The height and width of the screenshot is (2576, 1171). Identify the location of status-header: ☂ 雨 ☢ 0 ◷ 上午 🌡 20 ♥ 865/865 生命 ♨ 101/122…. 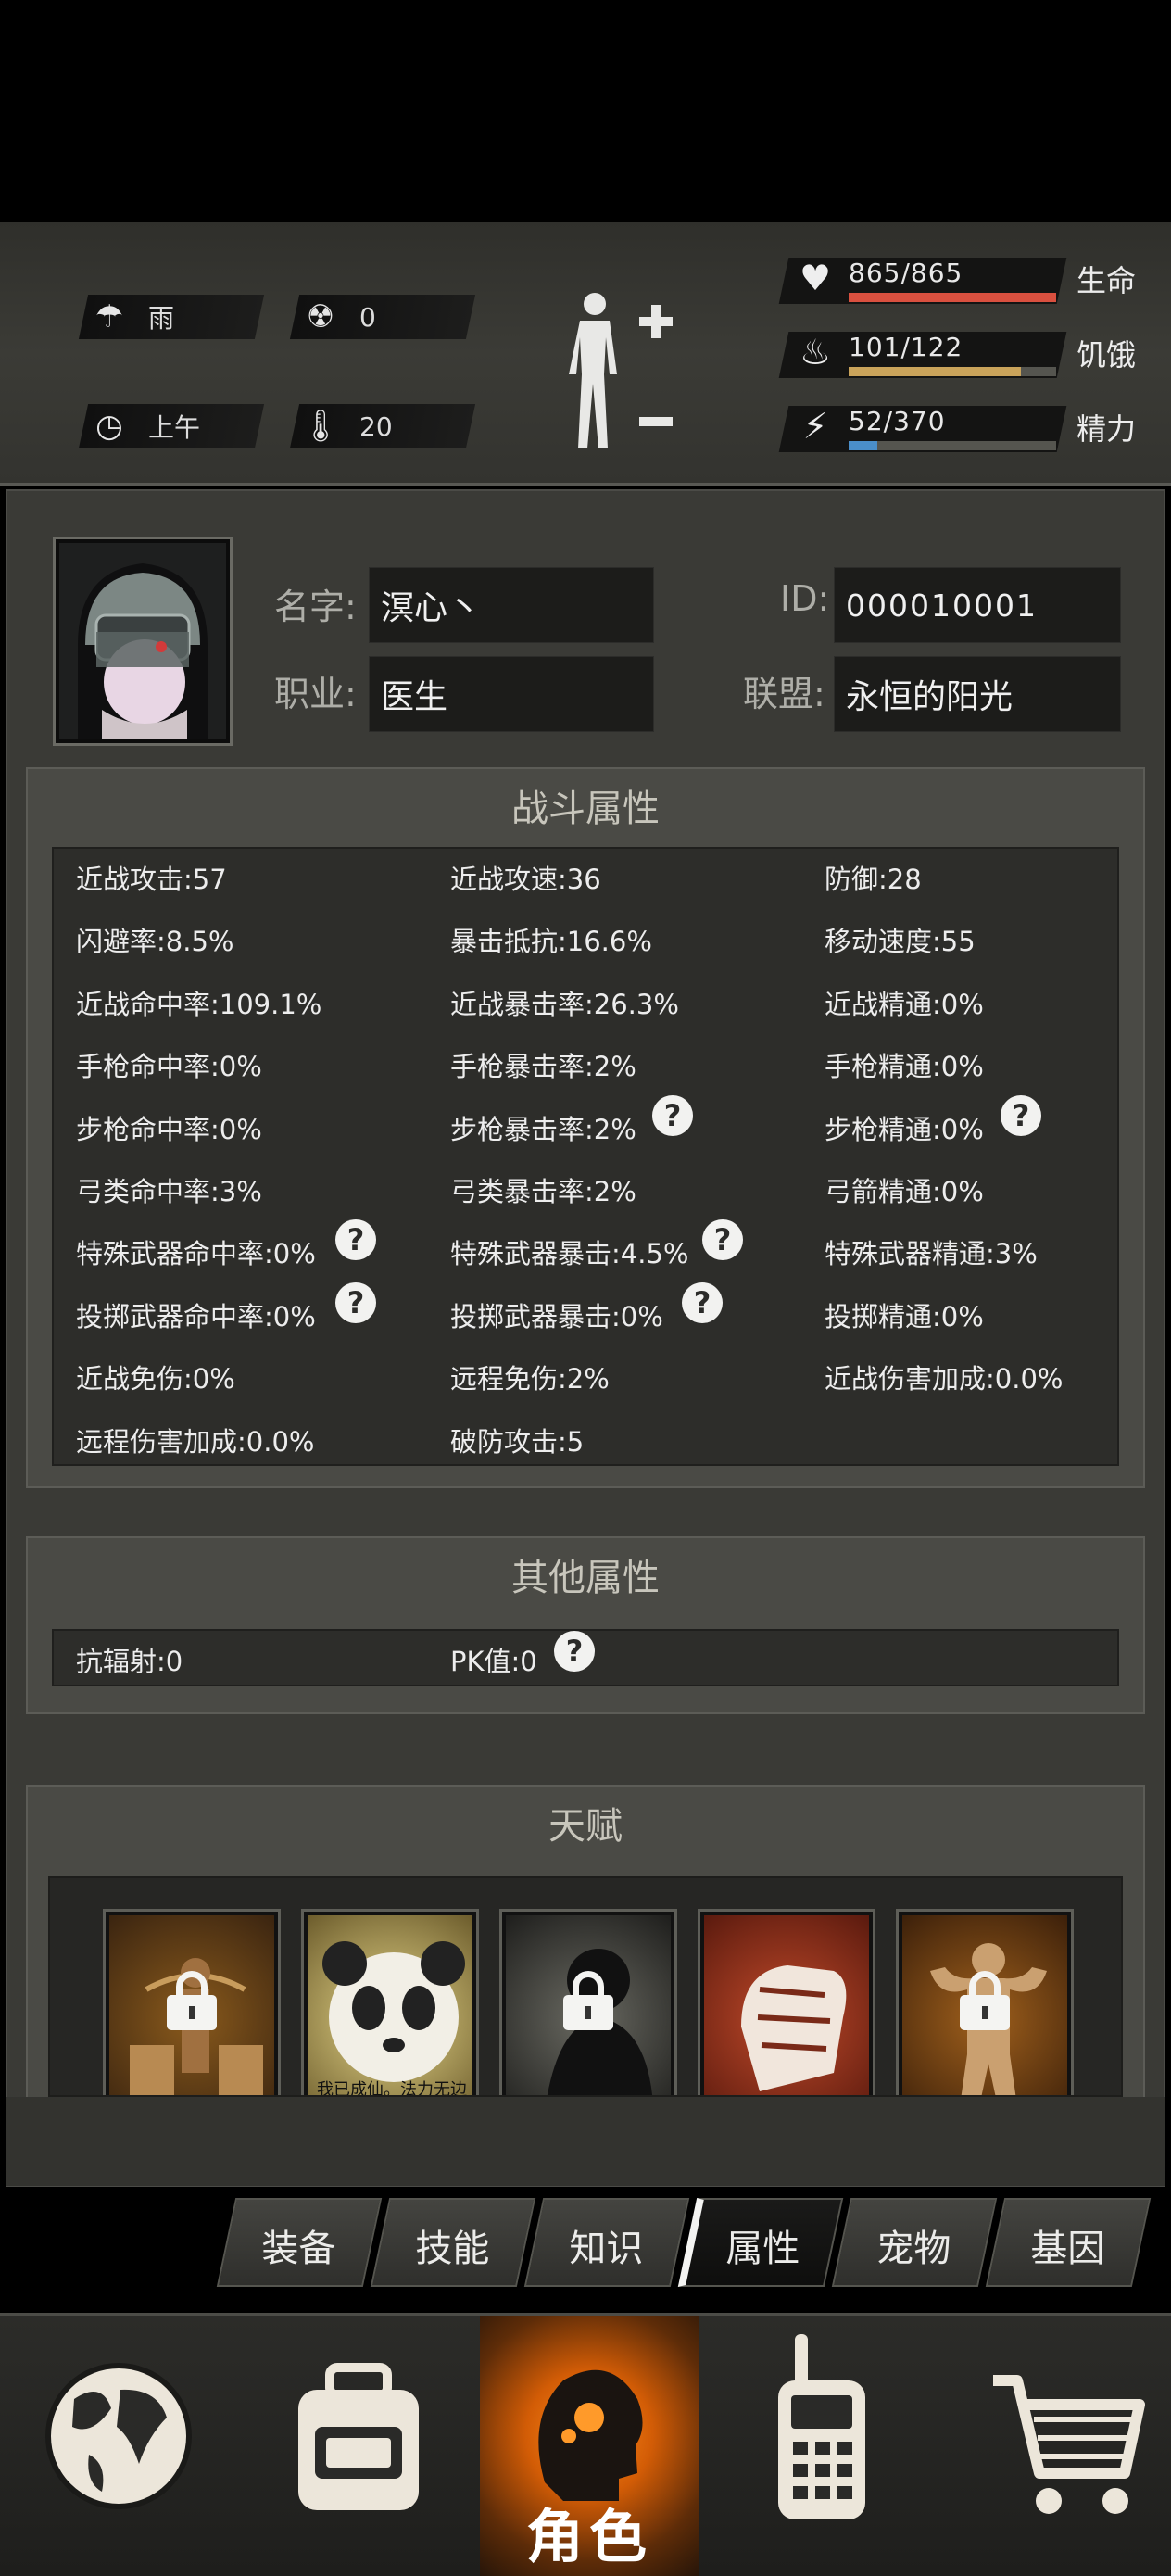
(585, 354).